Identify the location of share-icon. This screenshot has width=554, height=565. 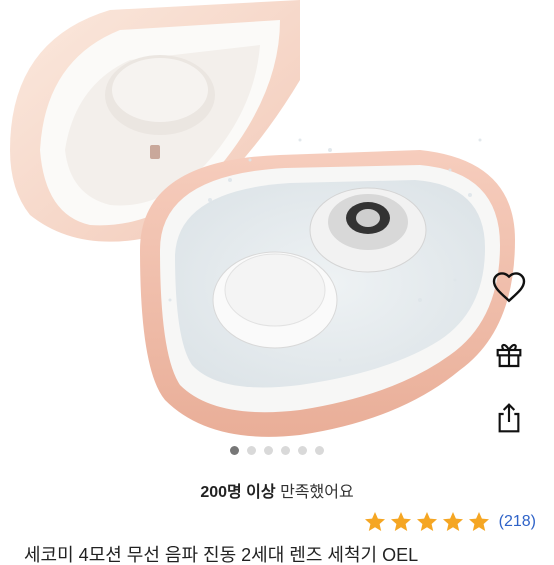
(509, 418).